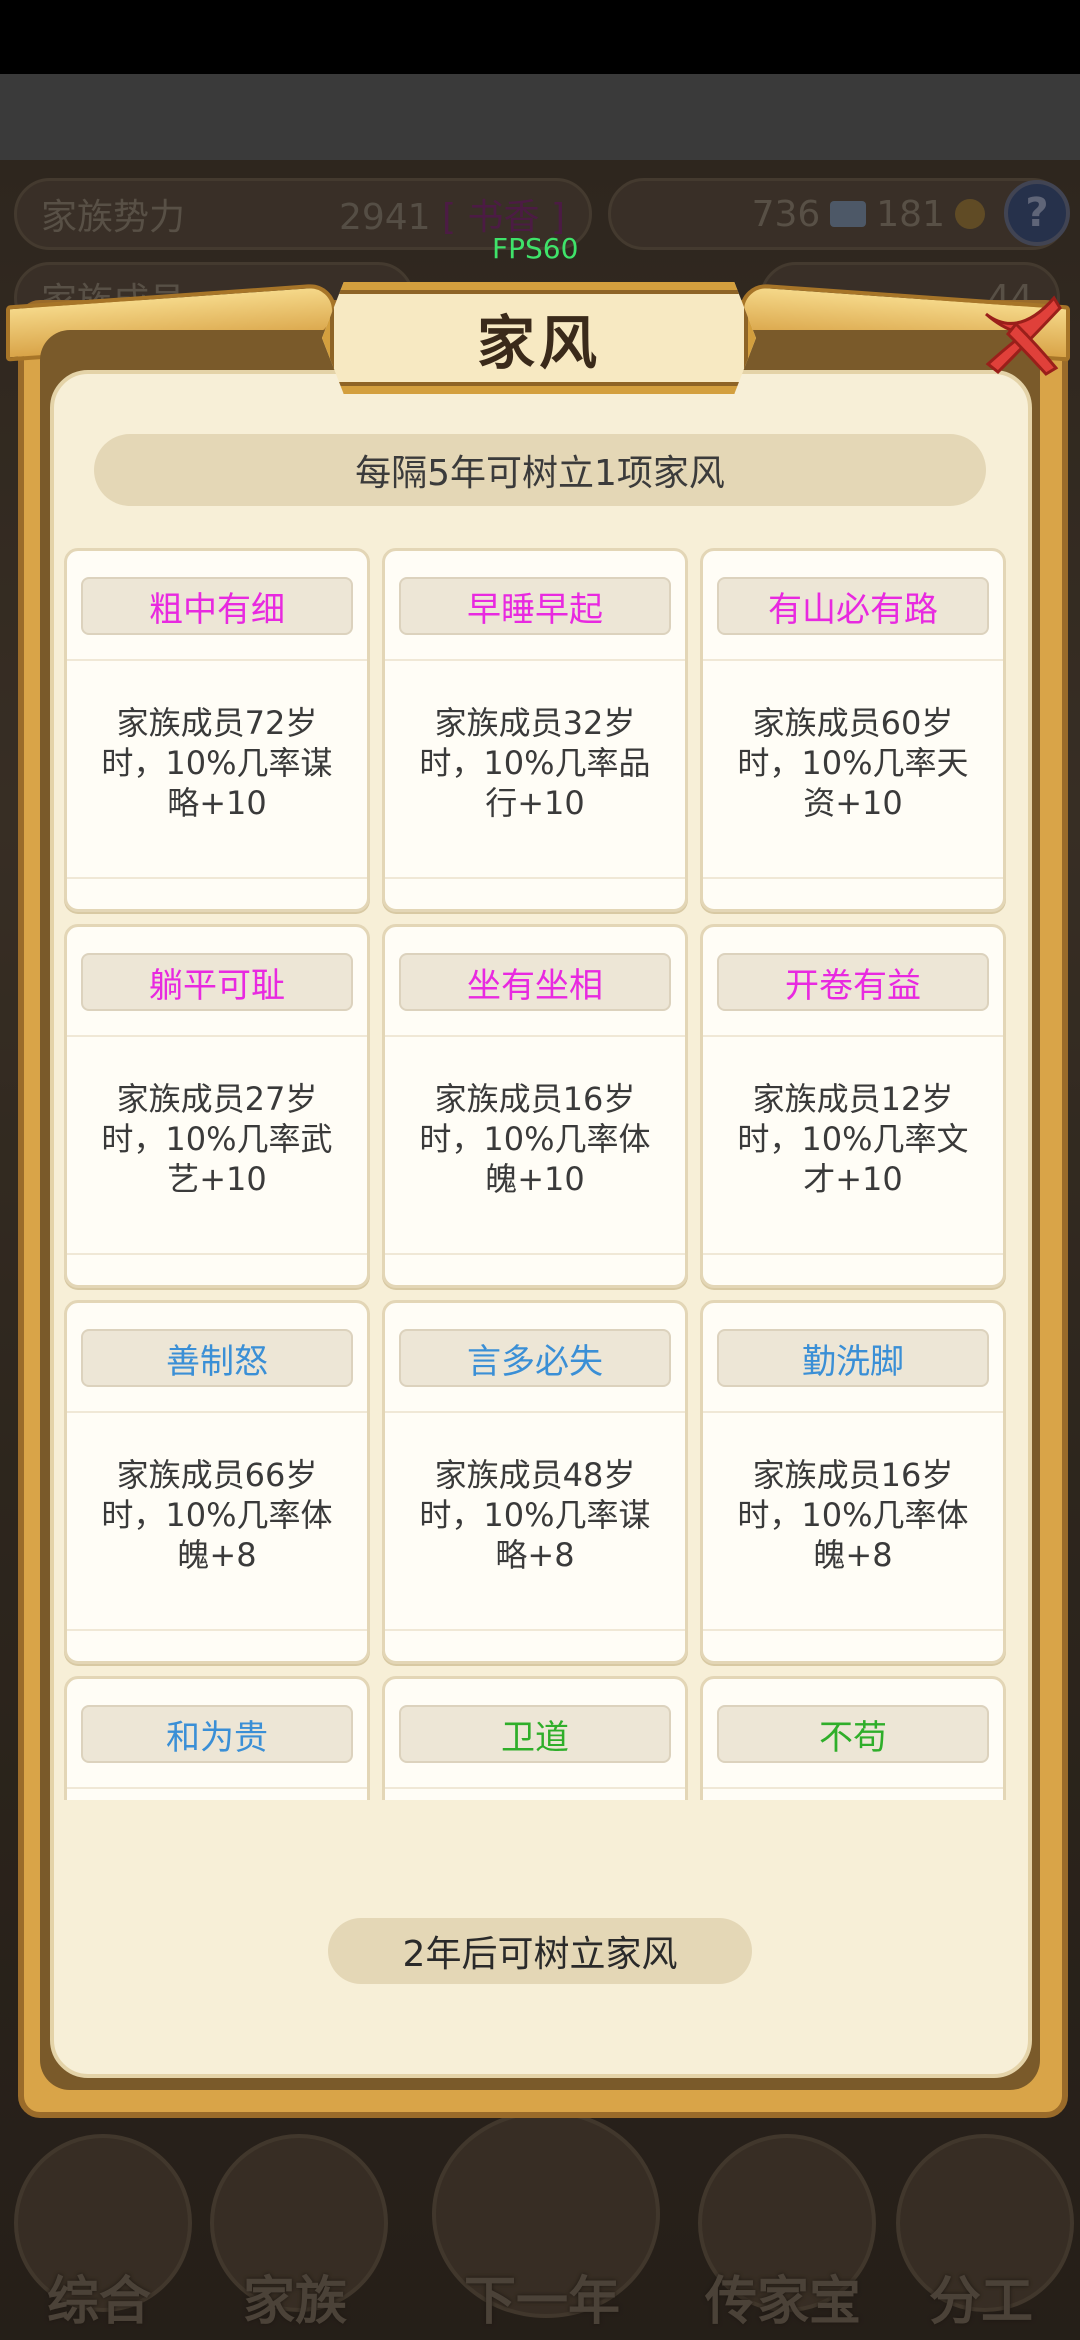 This screenshot has width=1080, height=2340. I want to click on motto-card: 早睡早起家族成员32岁时，10%几率品行+10, so click(535, 730).